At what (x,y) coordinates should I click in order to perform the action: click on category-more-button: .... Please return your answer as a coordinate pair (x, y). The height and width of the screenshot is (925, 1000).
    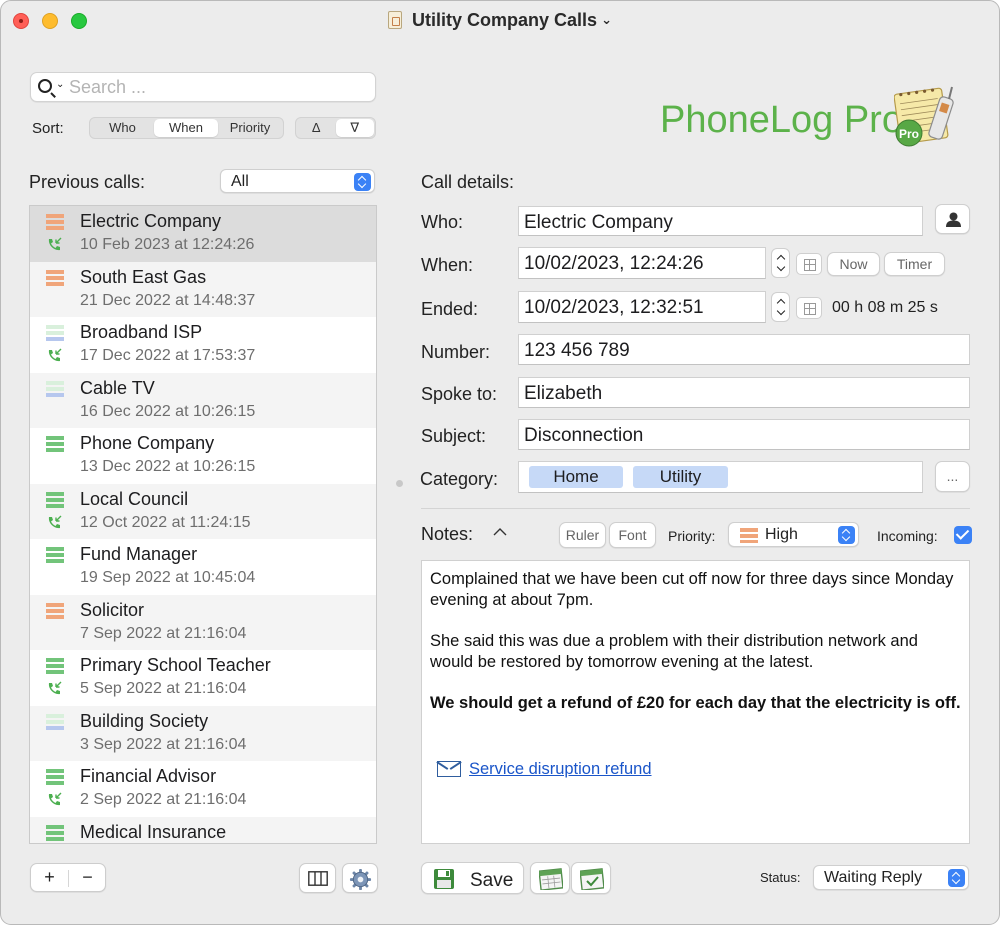
    Looking at the image, I should click on (952, 476).